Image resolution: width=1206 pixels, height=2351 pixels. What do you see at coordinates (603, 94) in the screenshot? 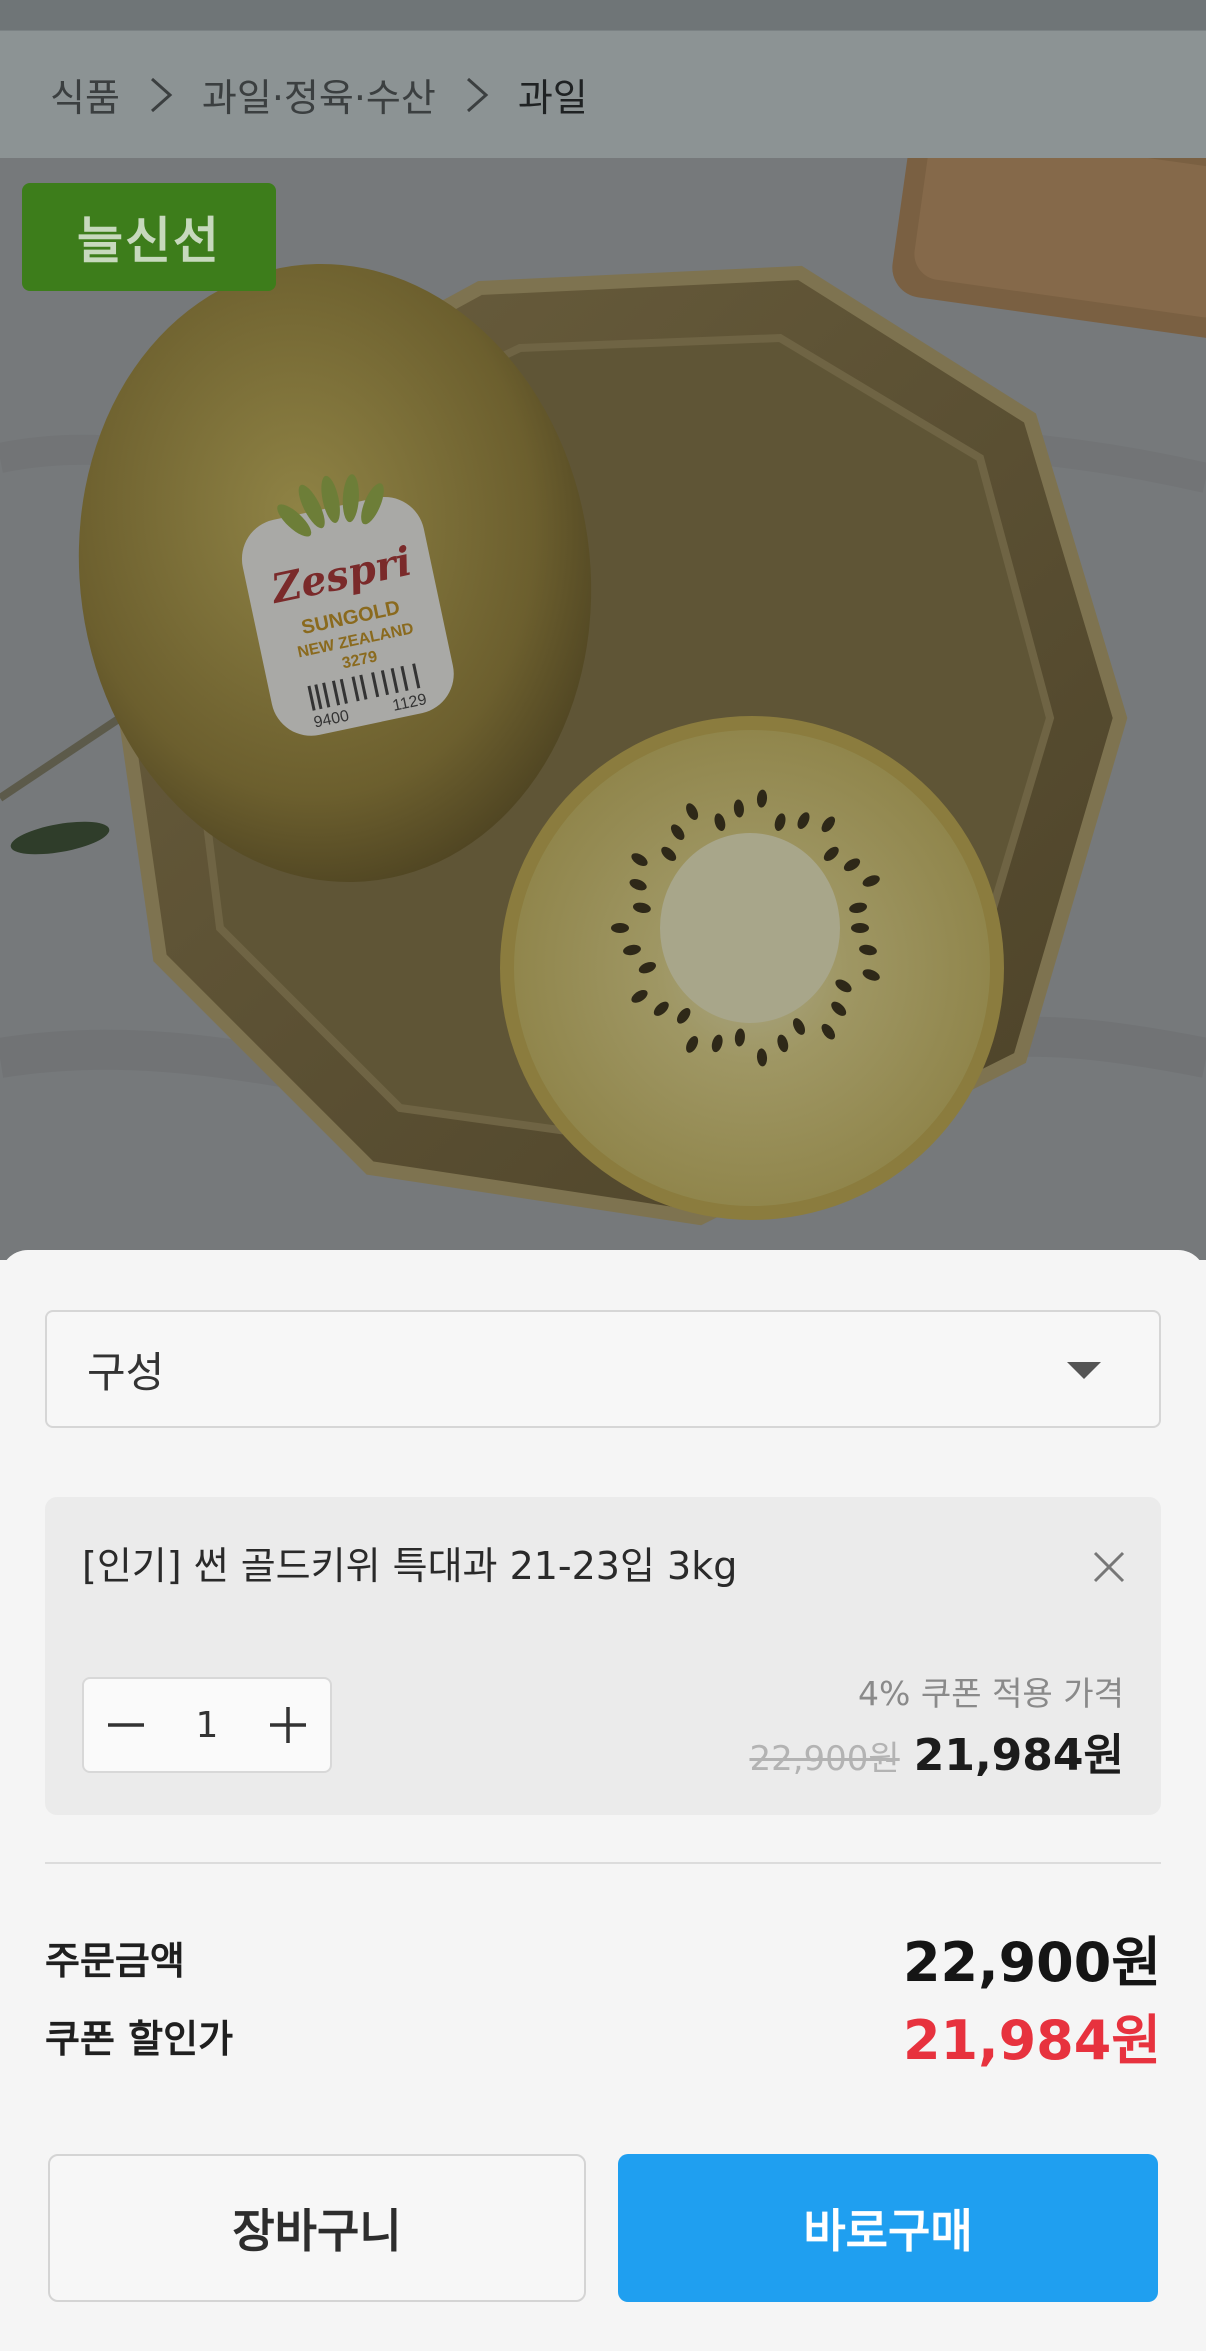
I see `breadcrumb: 식품 과일·정육·수산 과일` at bounding box center [603, 94].